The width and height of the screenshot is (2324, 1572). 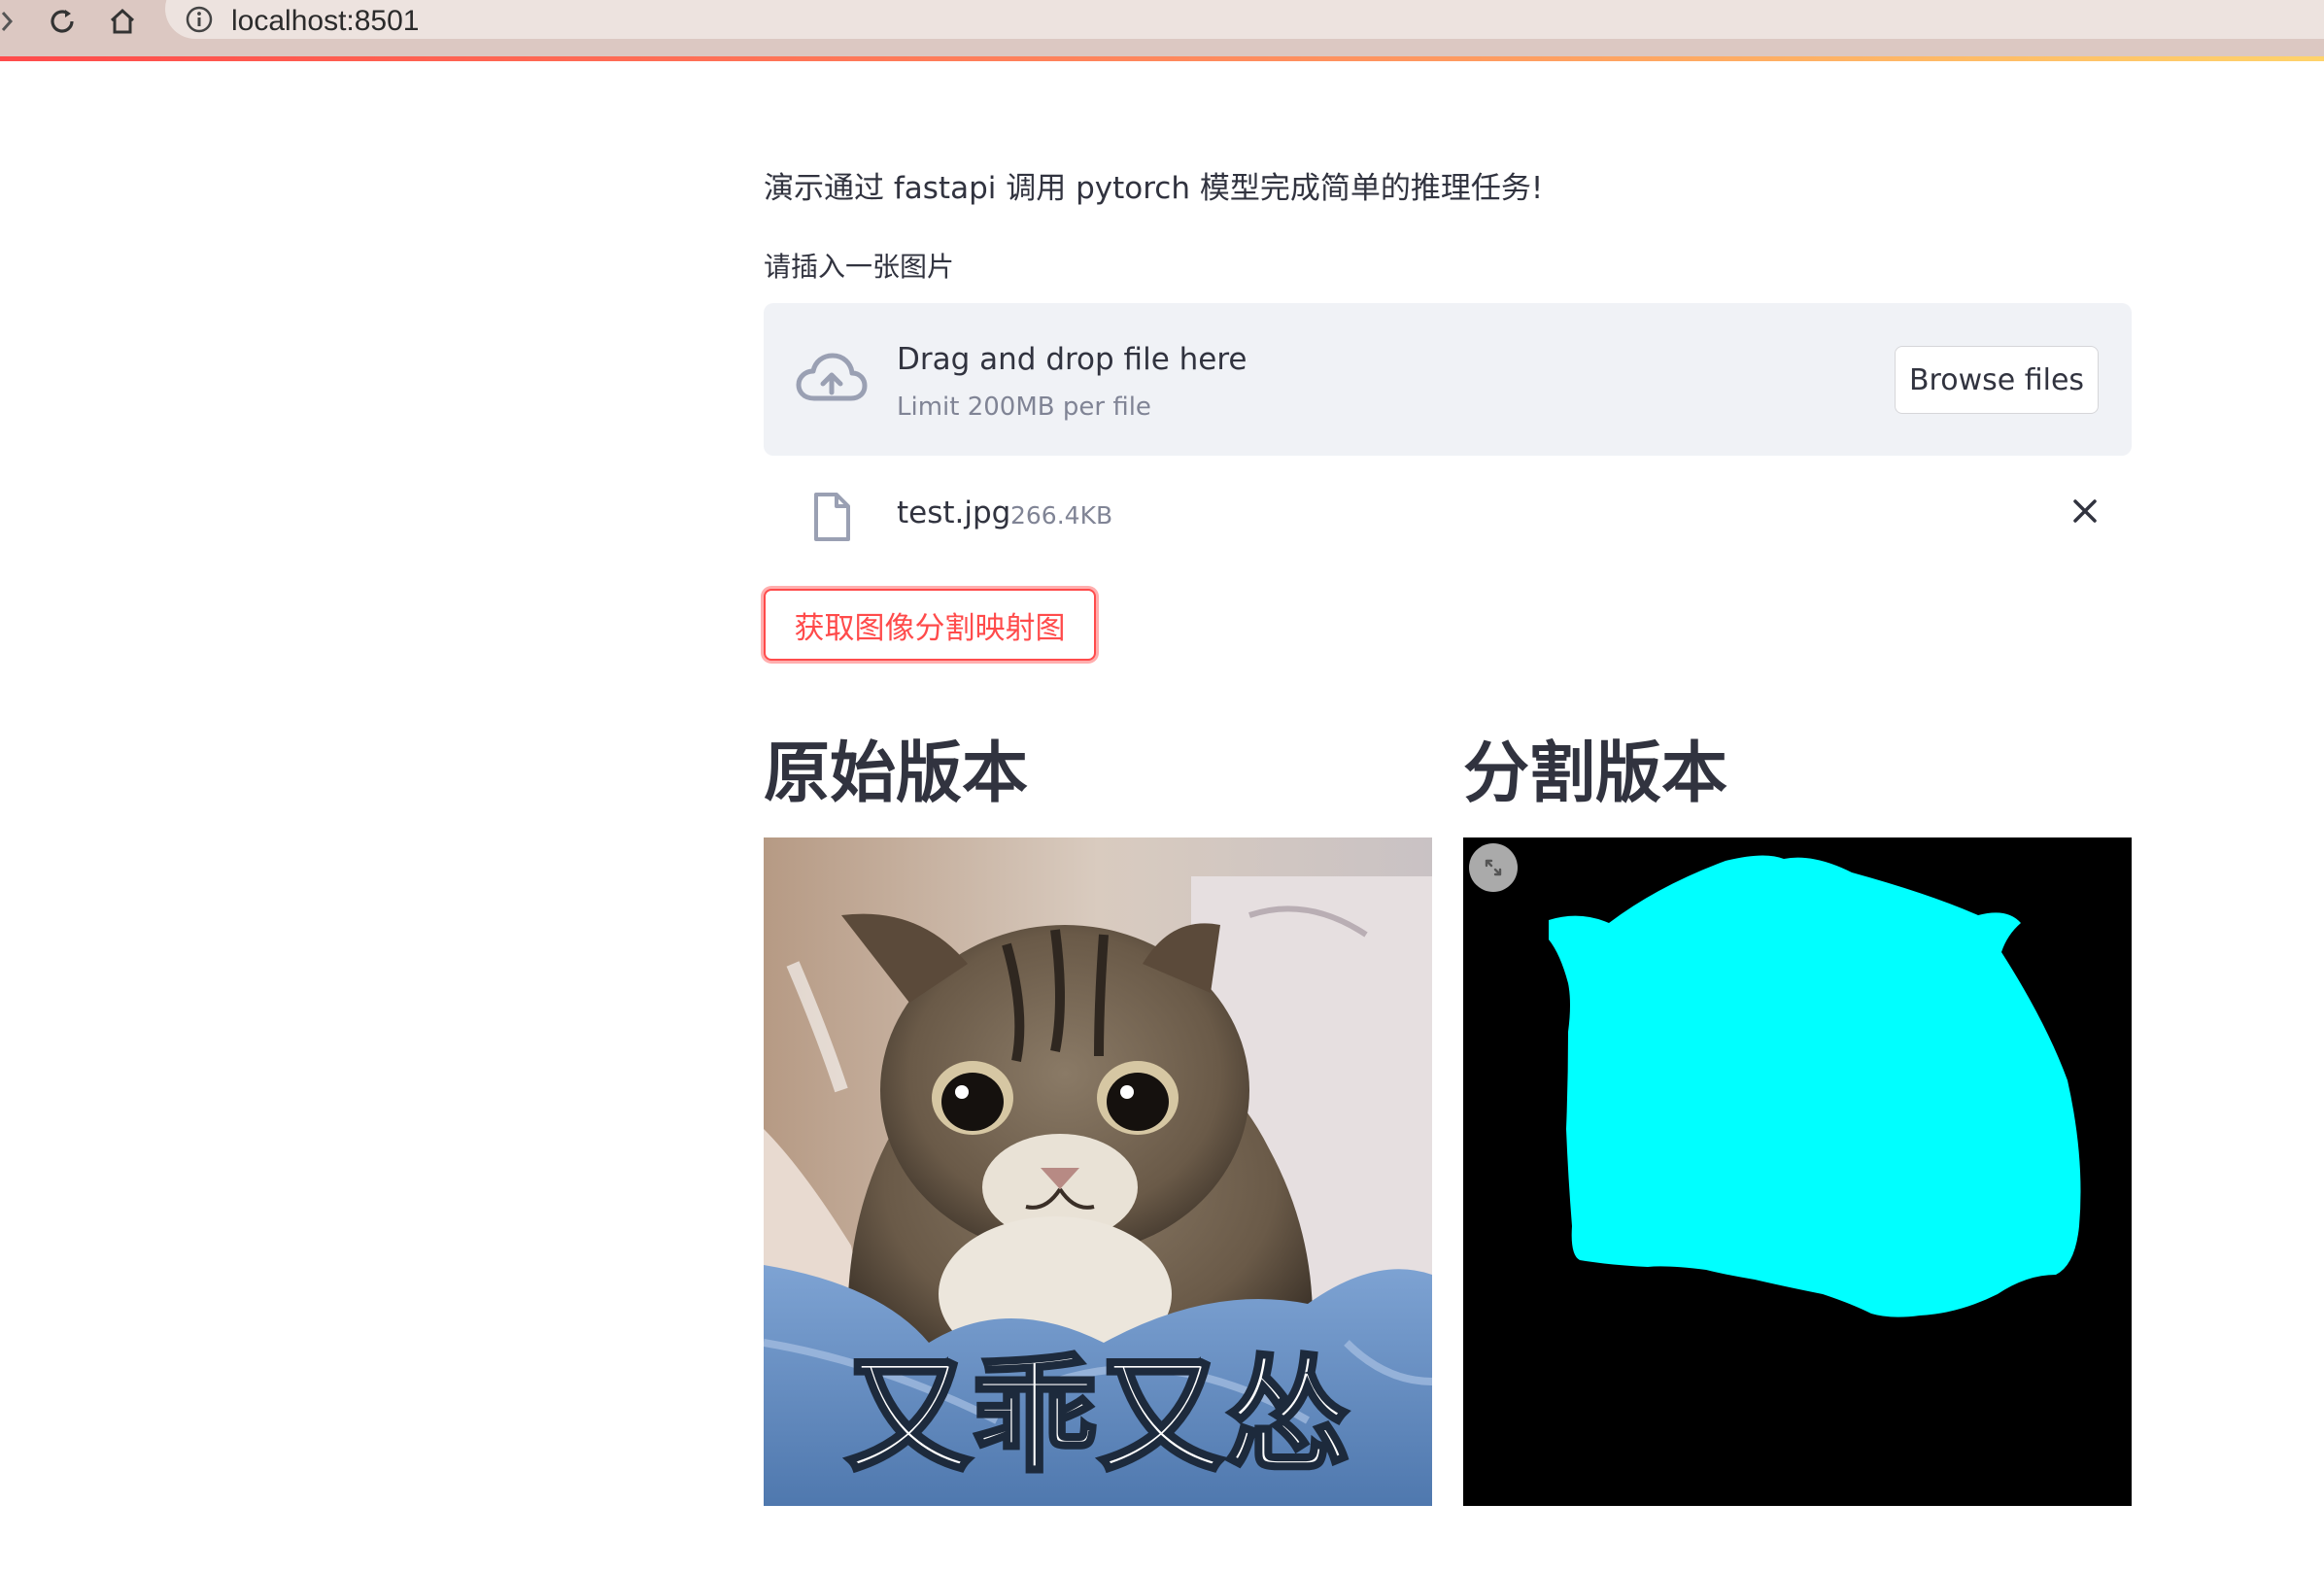 I want to click on cloud-upload-icon, so click(x=832, y=379).